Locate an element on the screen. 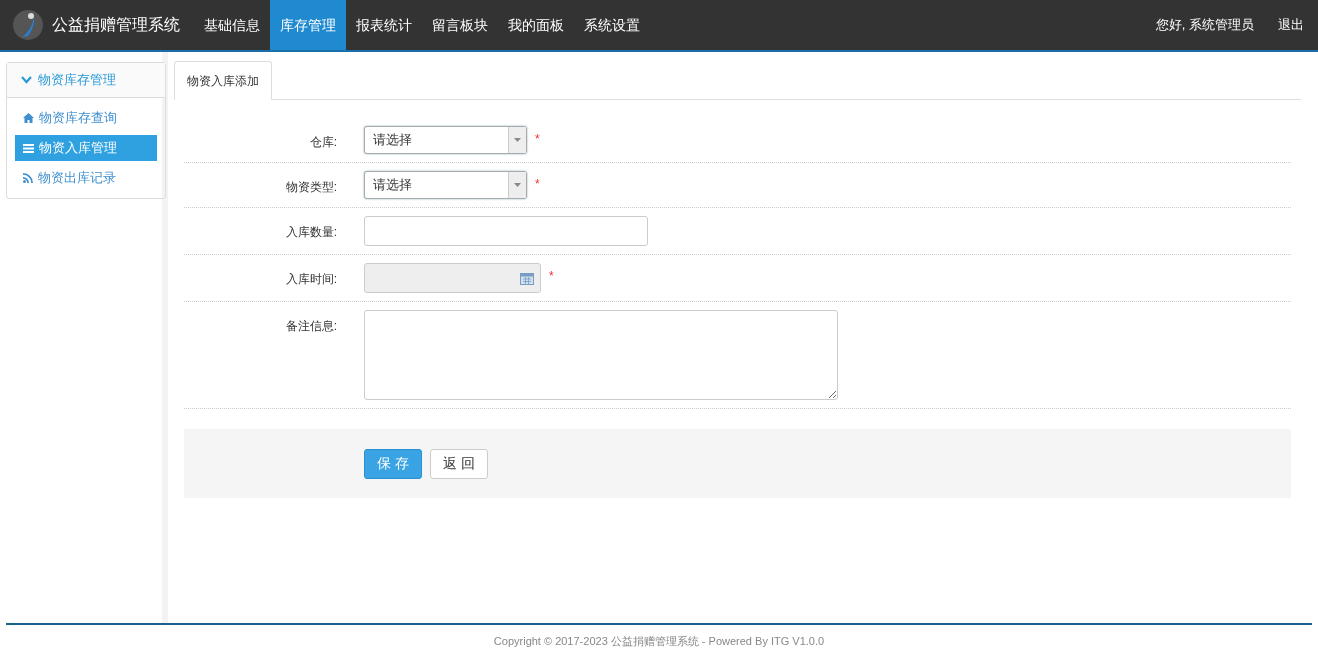 This screenshot has width=1318, height=657. page-tab: 物资入库添加 is located at coordinates (223, 80).